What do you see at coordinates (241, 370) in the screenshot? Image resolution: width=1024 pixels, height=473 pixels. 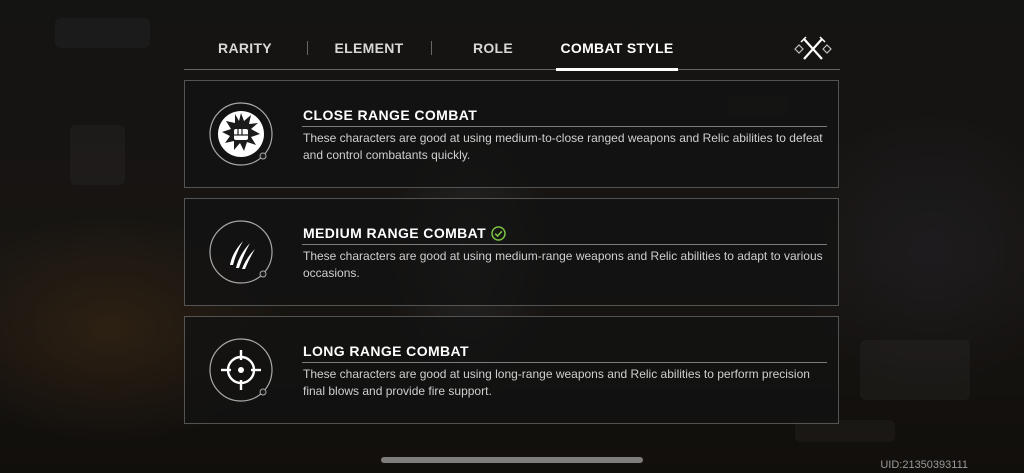 I see `crosshair-icon` at bounding box center [241, 370].